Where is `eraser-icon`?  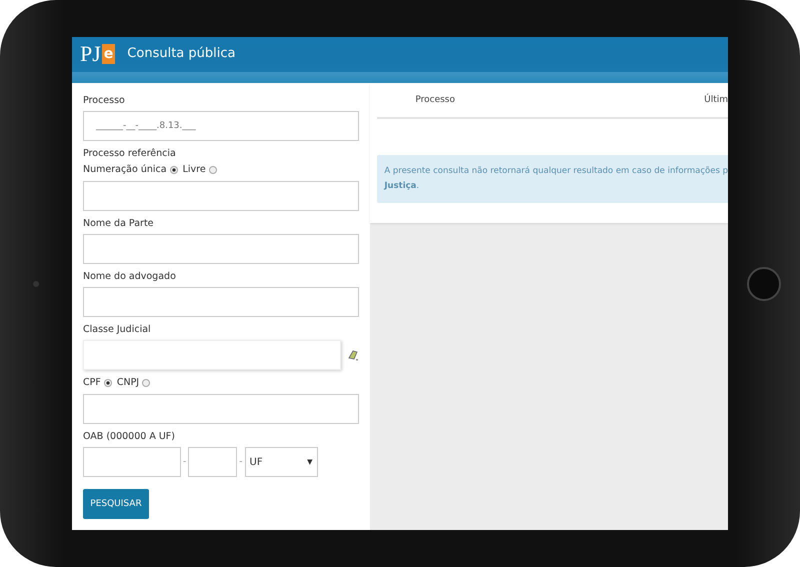
eraser-icon is located at coordinates (353, 355).